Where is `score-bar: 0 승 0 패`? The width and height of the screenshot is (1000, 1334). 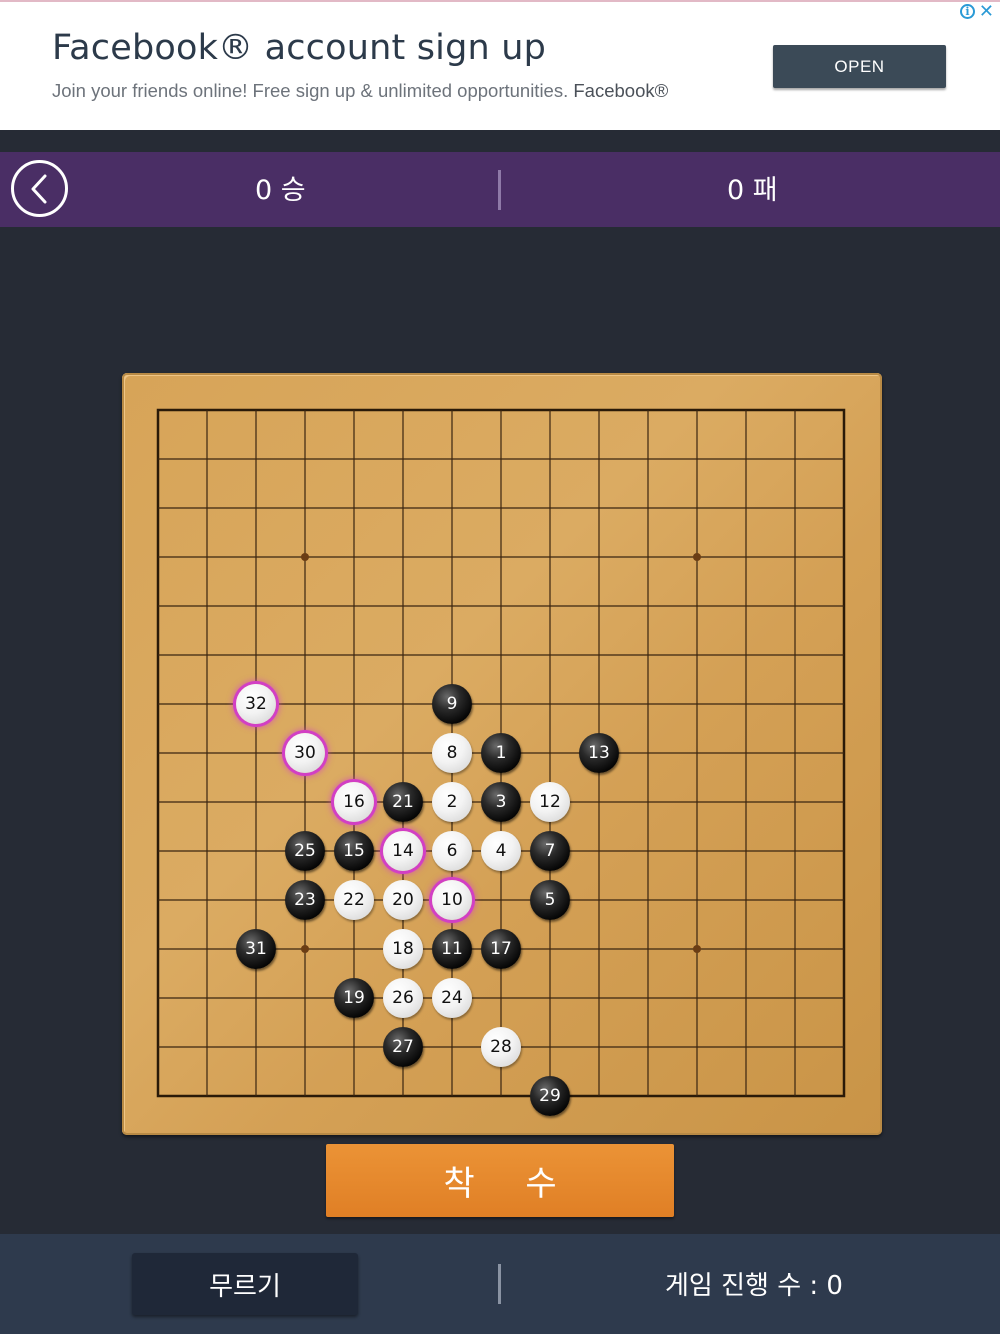
score-bar: 0 승 0 패 is located at coordinates (500, 189).